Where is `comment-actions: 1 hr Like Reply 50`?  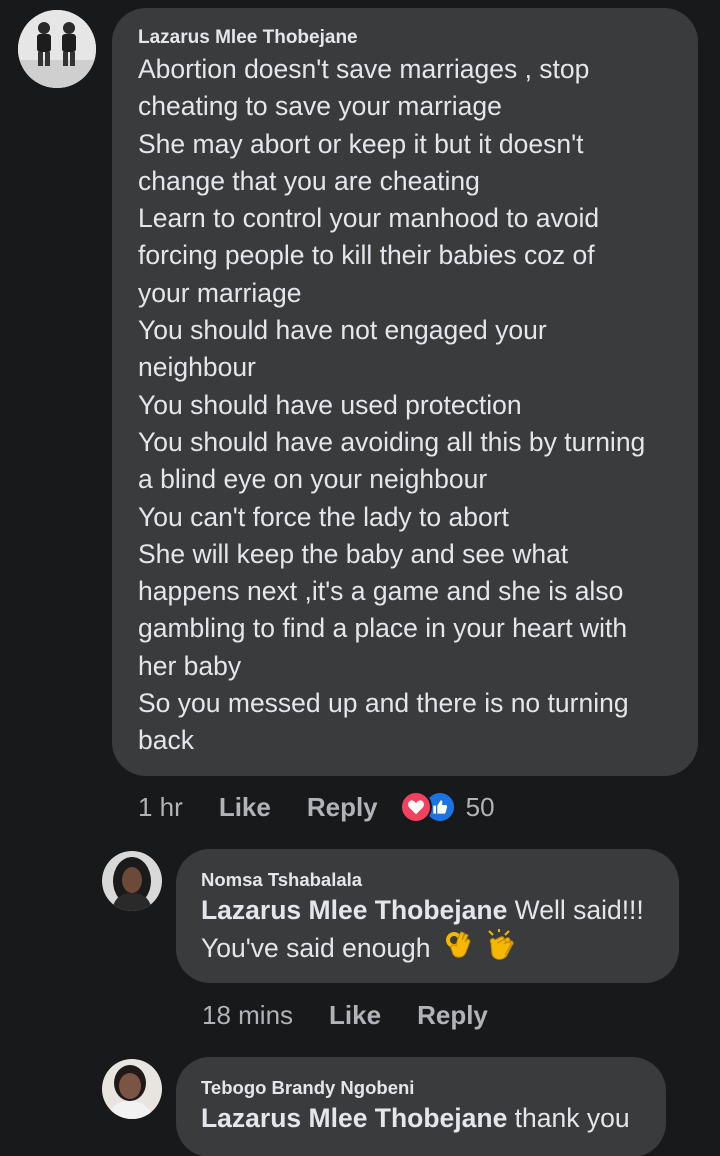
comment-actions: 1 hr Like Reply 50 is located at coordinates (316, 807).